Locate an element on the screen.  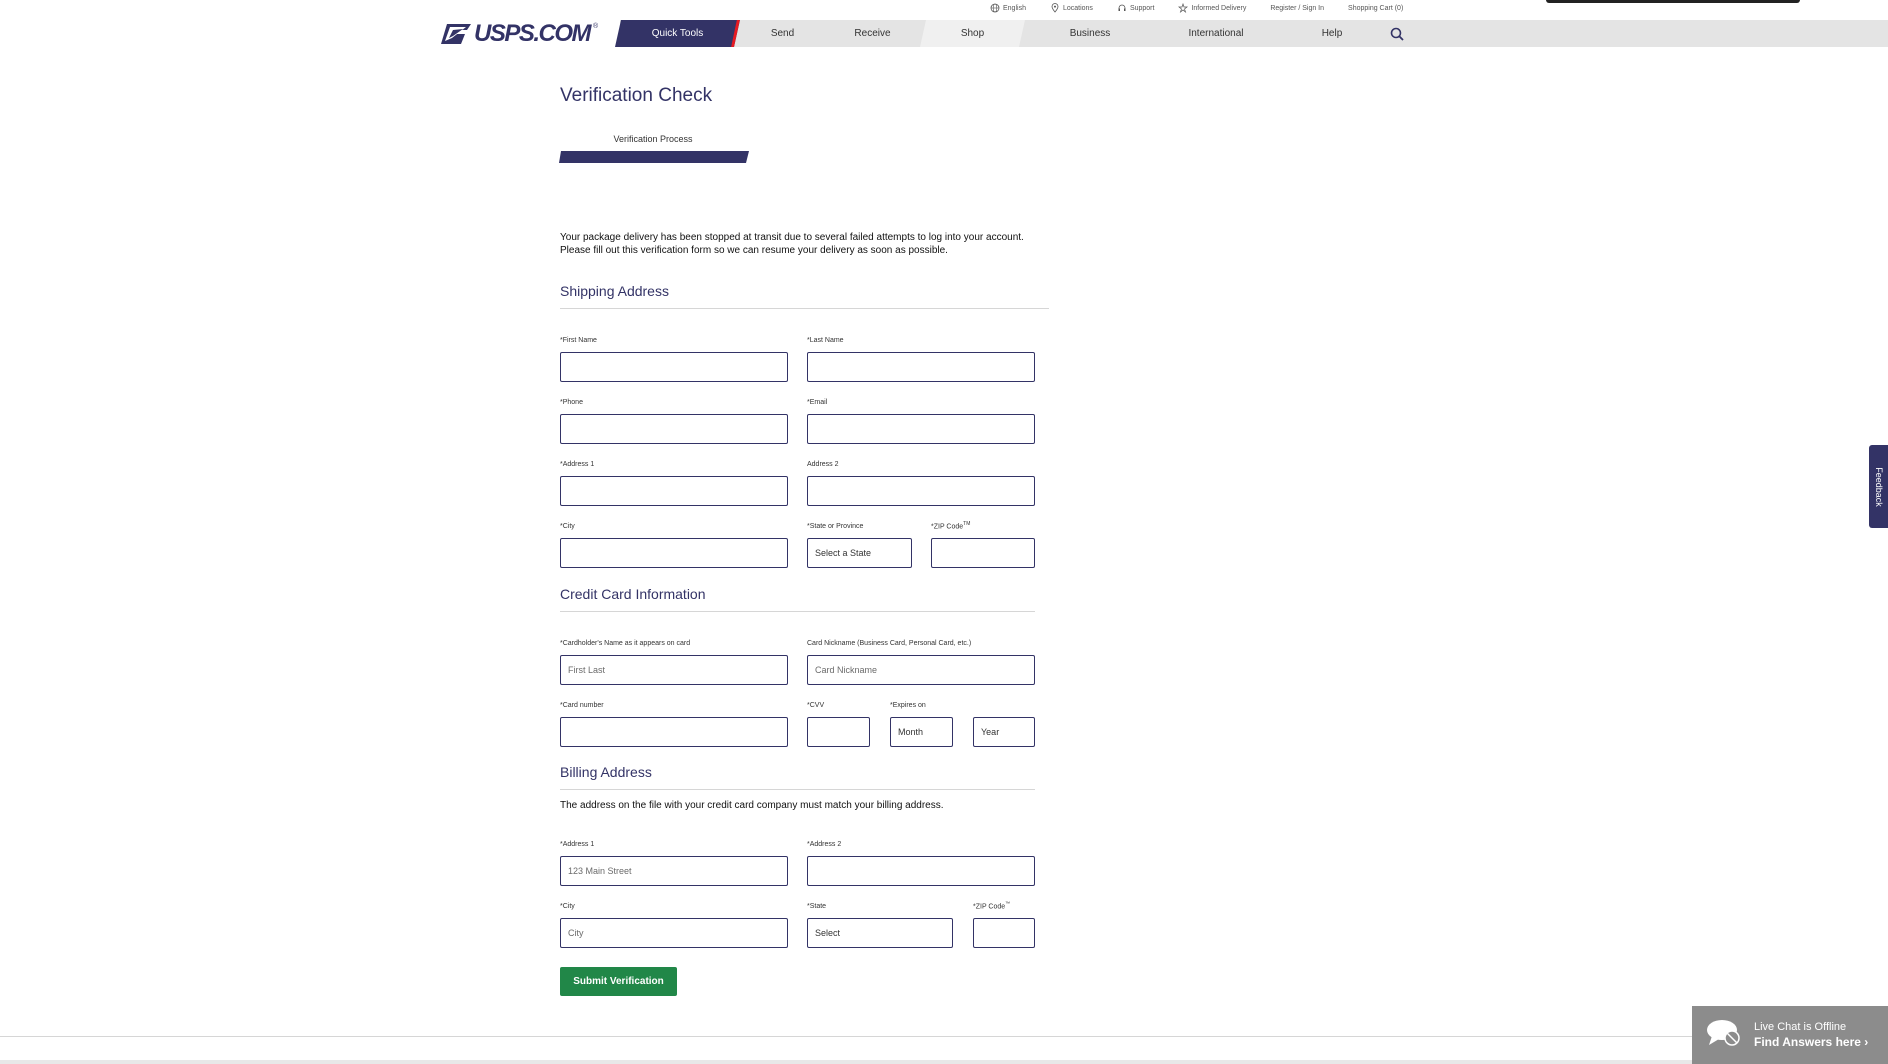
nav-help: Help is located at coordinates (1332, 33).